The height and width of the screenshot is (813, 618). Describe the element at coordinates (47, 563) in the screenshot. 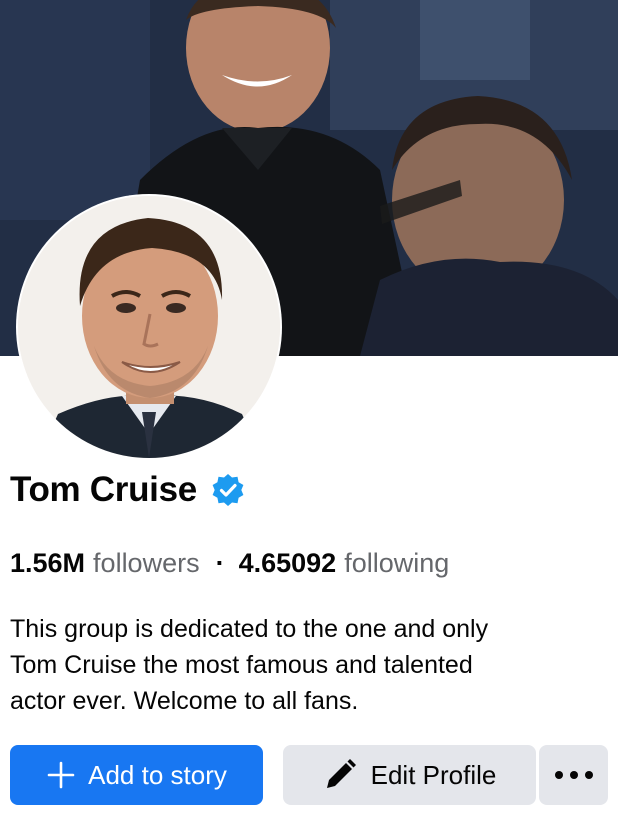

I see `followers-count: 1.56M` at that location.